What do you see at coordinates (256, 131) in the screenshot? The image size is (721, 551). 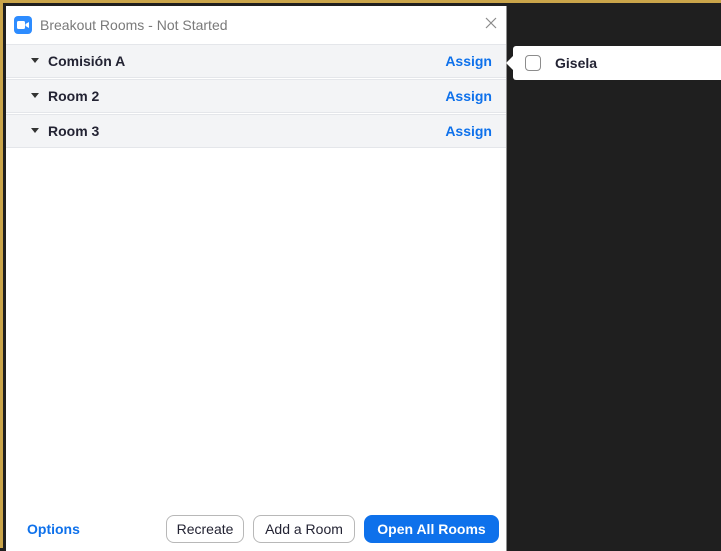 I see `room-row: Room 3 Assign` at bounding box center [256, 131].